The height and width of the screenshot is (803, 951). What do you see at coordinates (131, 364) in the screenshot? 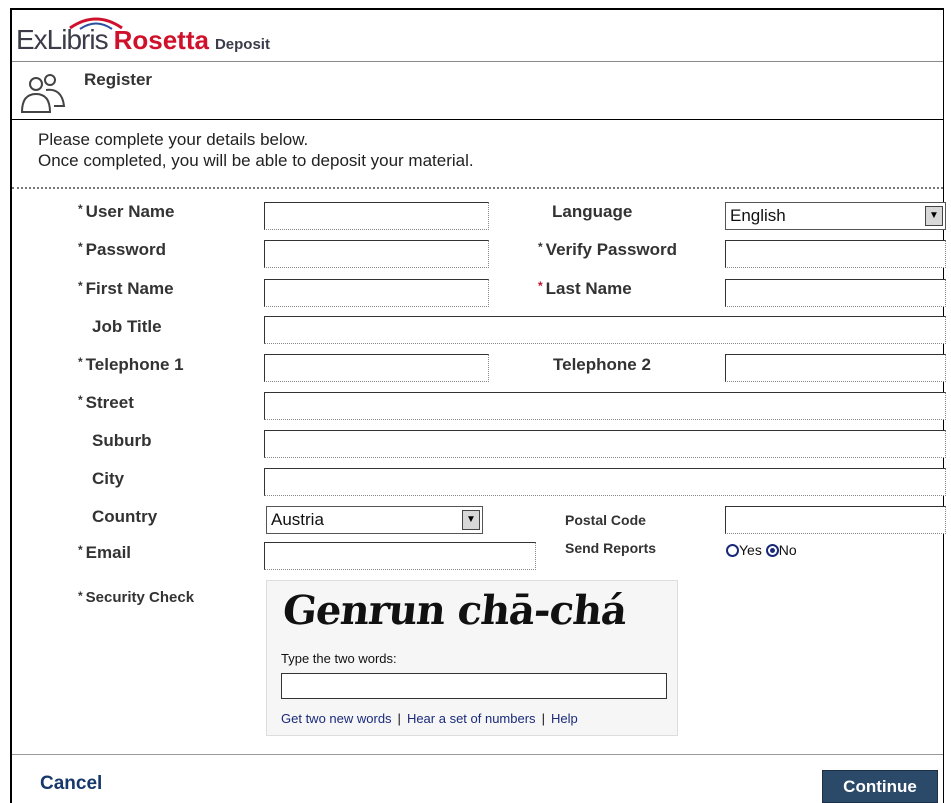
I see `telephone-1-label: * Telephone 1` at bounding box center [131, 364].